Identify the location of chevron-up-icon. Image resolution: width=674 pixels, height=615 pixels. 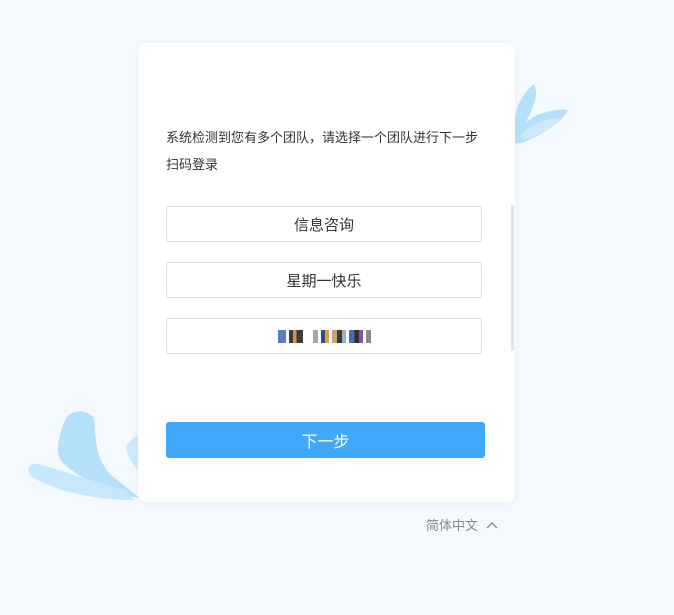
(492, 524).